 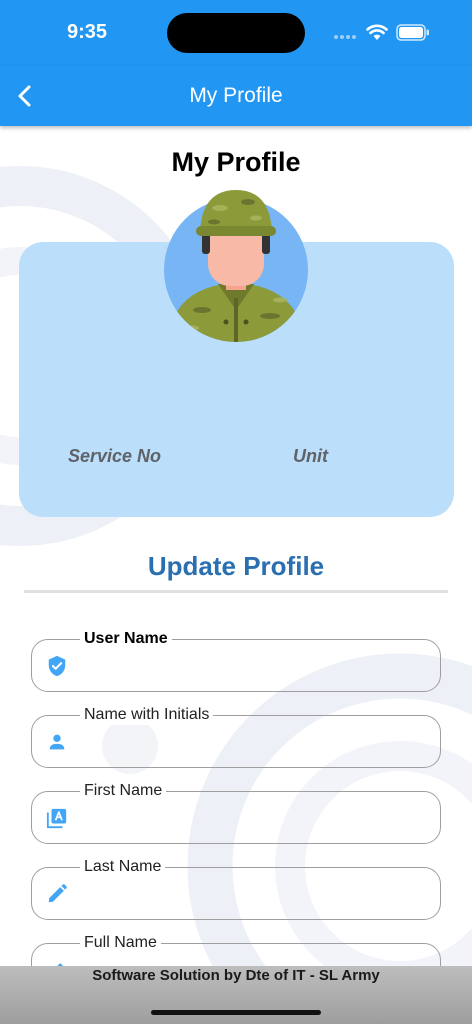 I want to click on dynamic-island, so click(x=236, y=33).